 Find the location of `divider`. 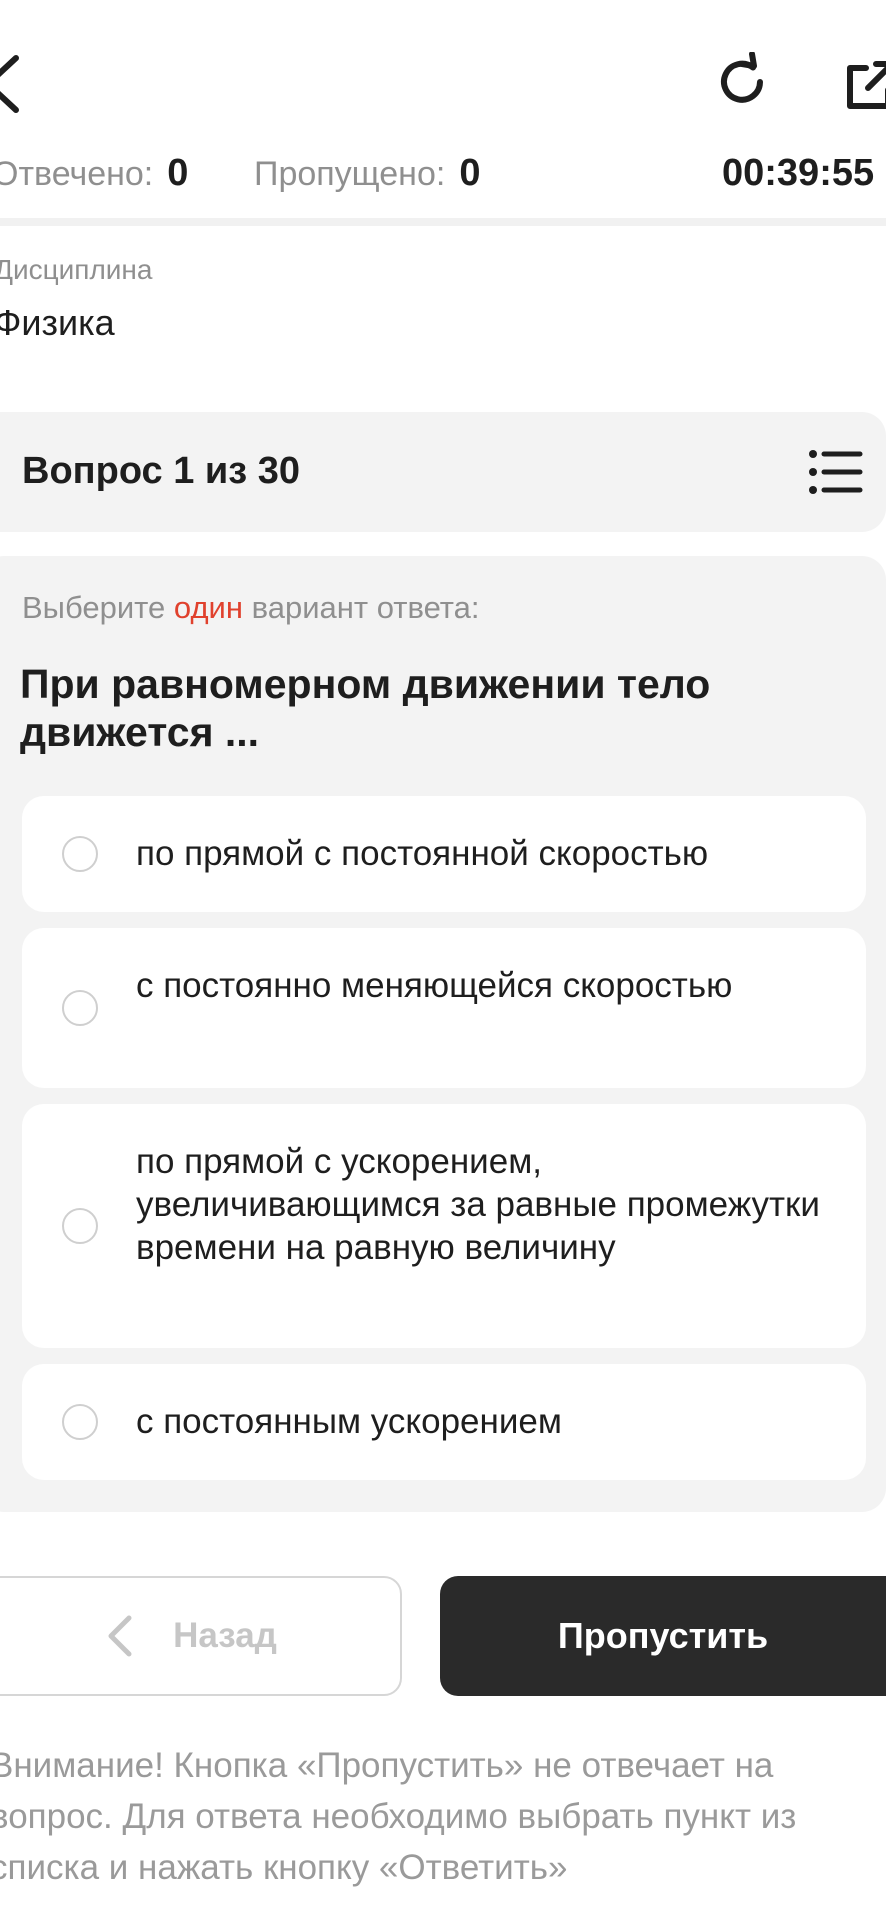

divider is located at coordinates (443, 222).